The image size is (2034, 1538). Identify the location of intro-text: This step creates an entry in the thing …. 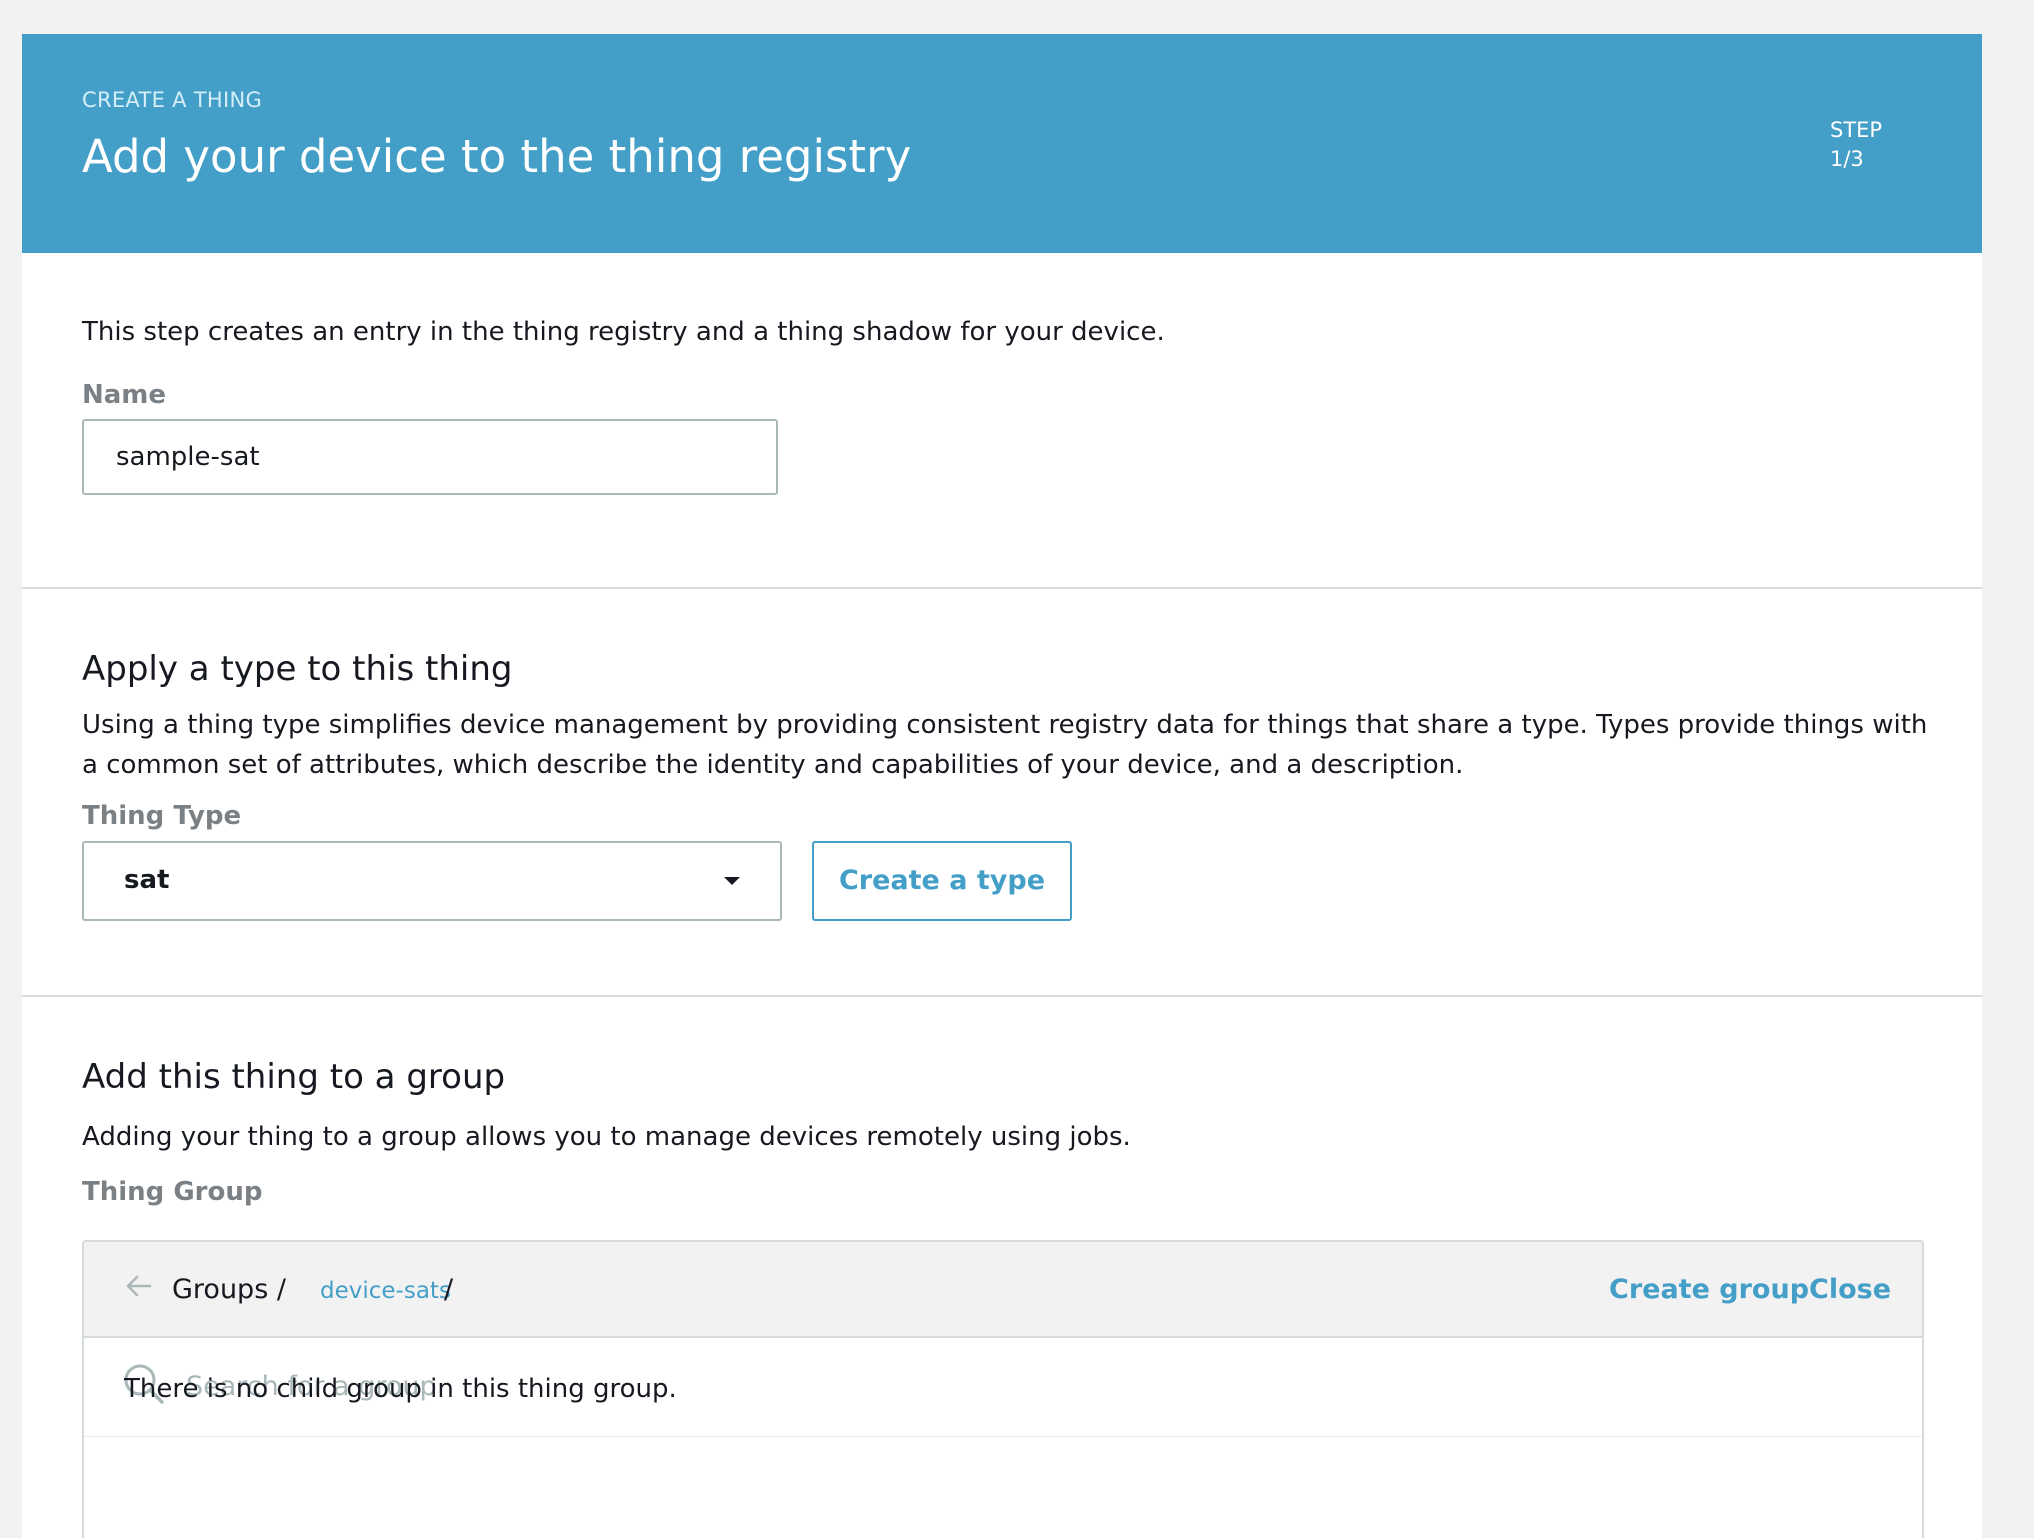
(623, 332).